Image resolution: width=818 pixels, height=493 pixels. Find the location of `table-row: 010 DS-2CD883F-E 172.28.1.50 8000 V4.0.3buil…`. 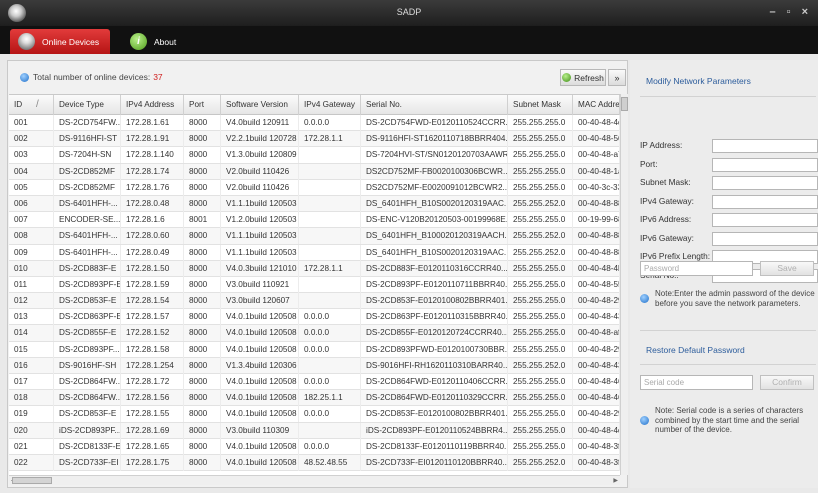

table-row: 010 DS-2CD883F-E 172.28.1.50 8000 V4.0.3buil… is located at coordinates (314, 268).